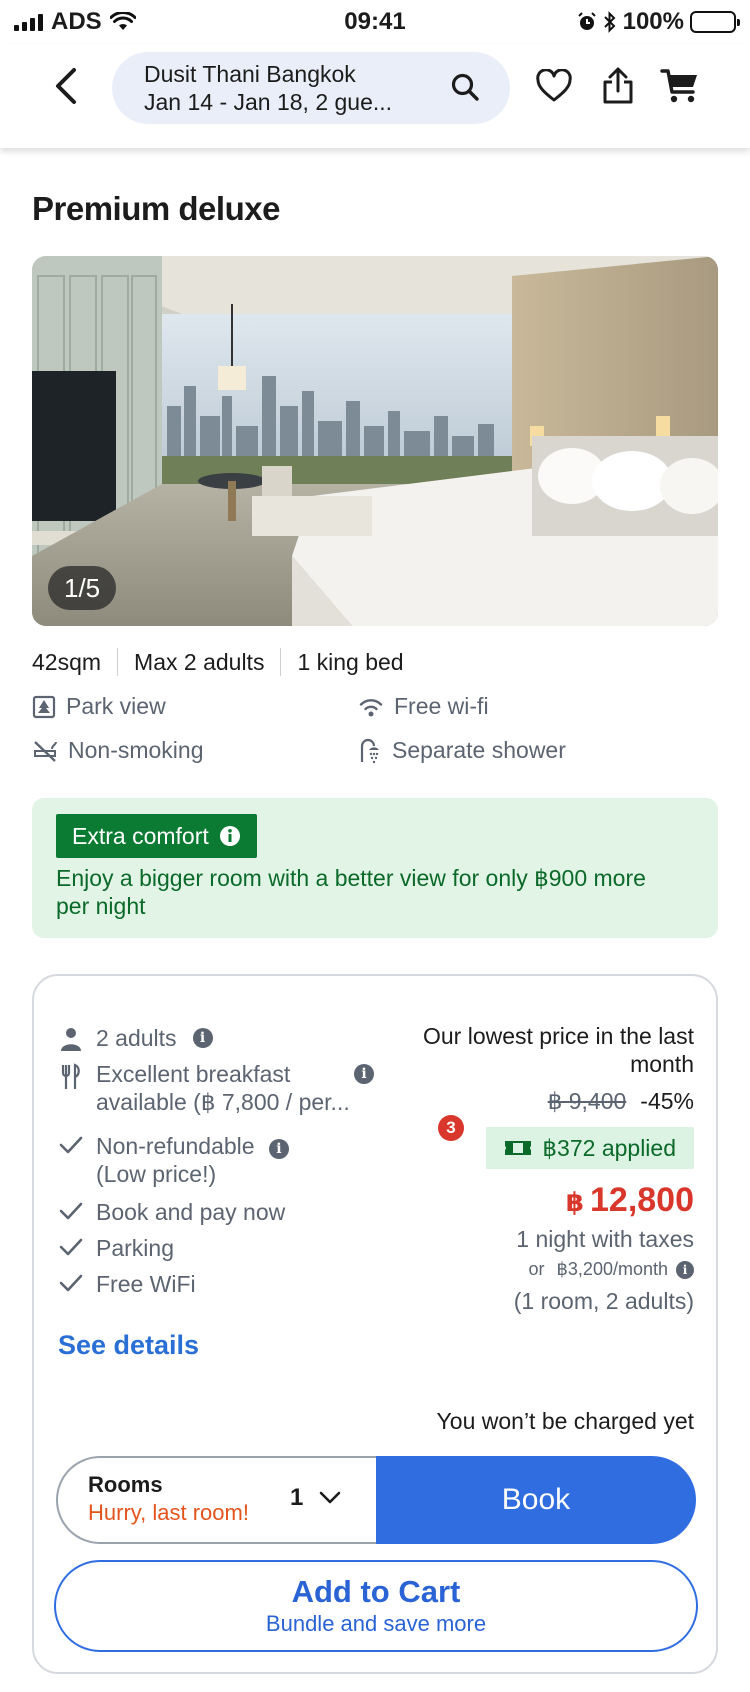  Describe the element at coordinates (558, 1050) in the screenshot. I see `lowest-price-note: Our lowest price in the last month` at that location.